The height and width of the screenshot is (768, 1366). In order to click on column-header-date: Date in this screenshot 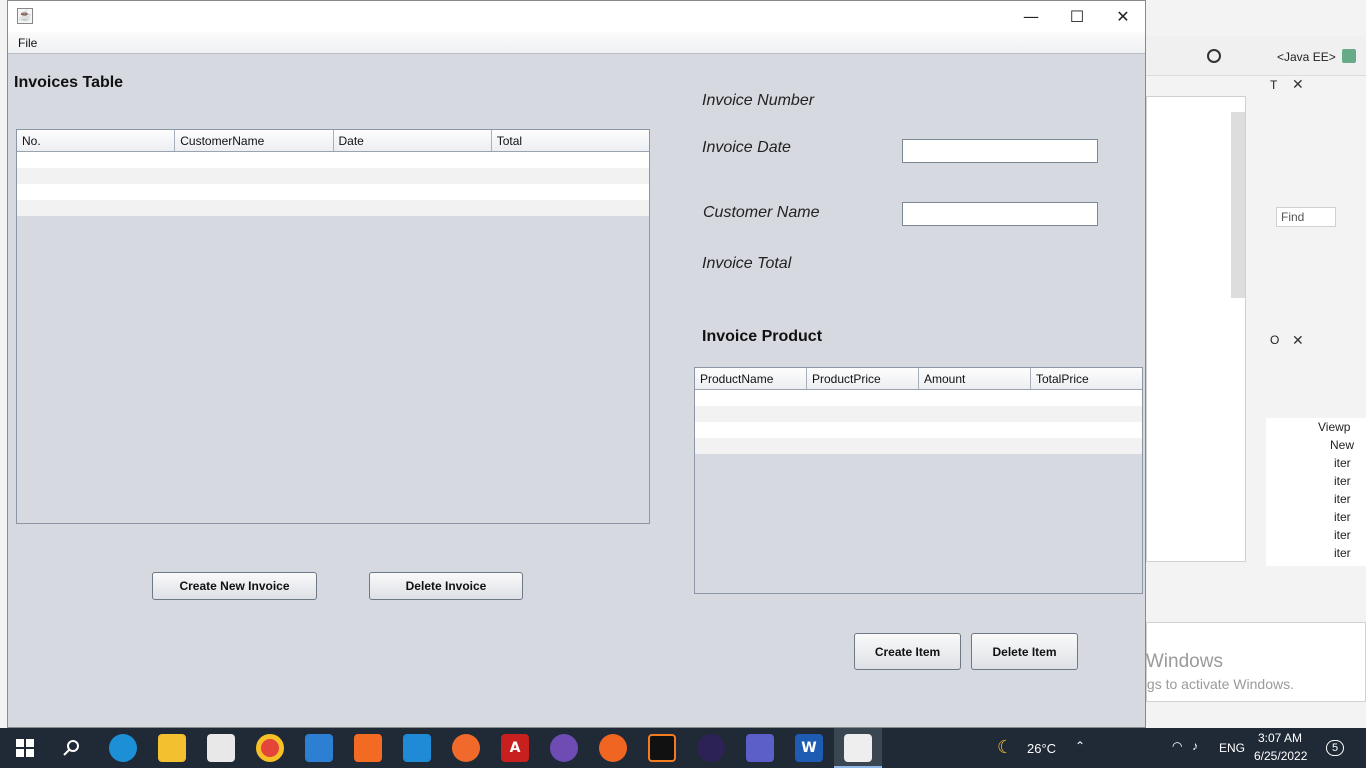, I will do `click(413, 140)`.